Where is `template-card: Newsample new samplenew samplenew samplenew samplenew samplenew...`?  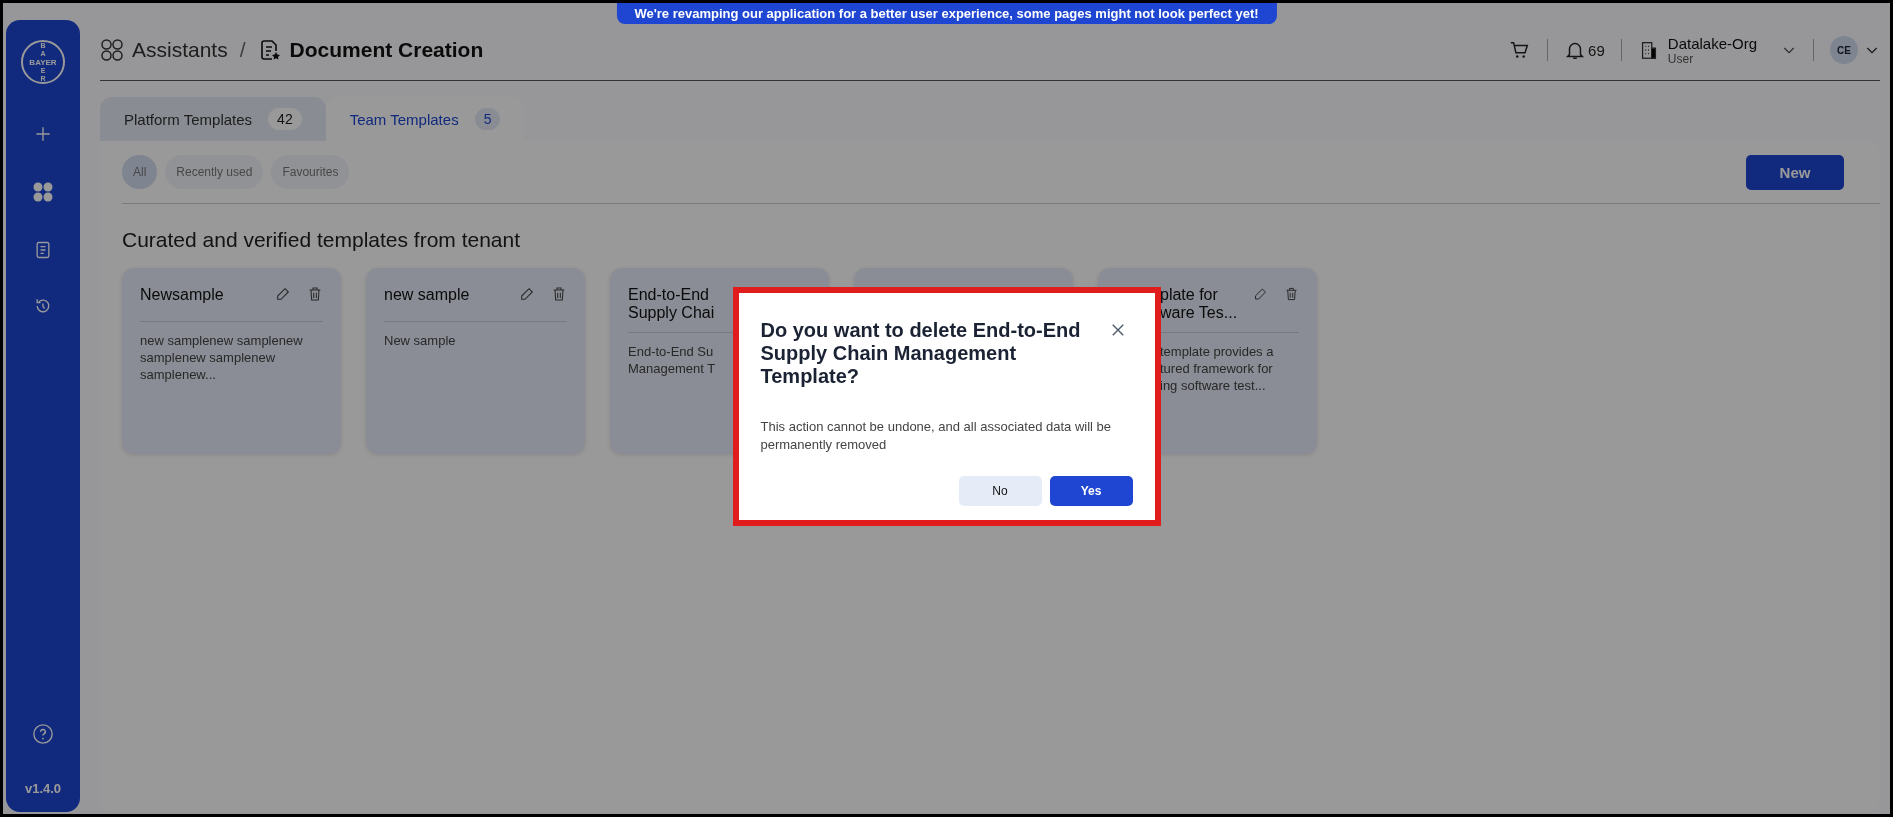
template-card: Newsample new samplenew samplenew samplenew samplenew samplenew... is located at coordinates (231, 361).